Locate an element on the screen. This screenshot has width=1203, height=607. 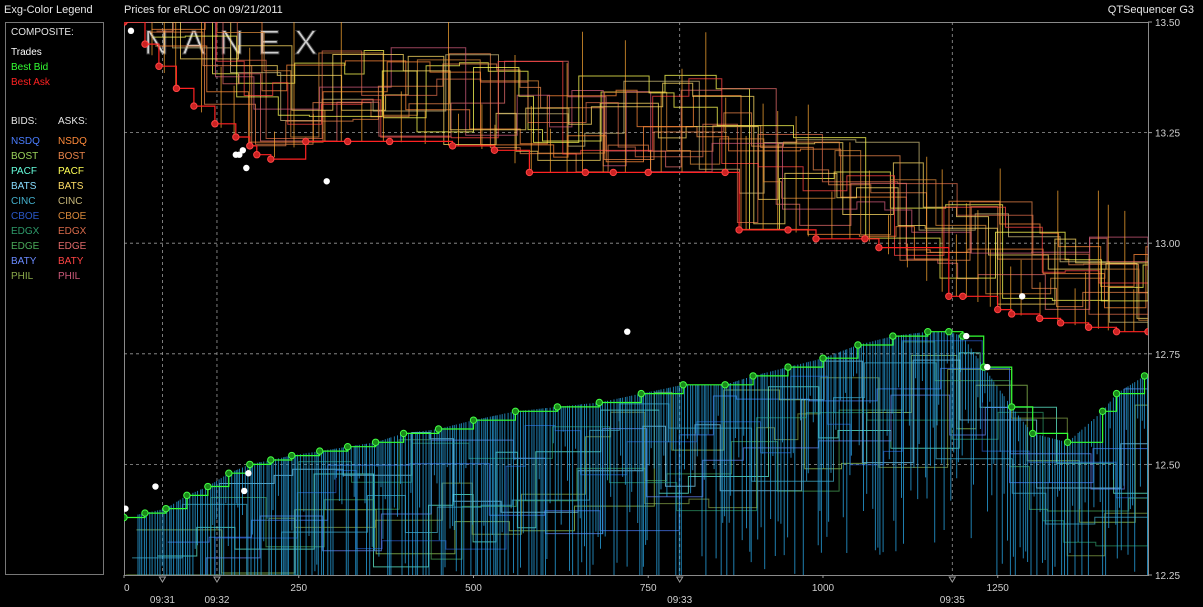
x-tick-label-5: 1250 is located at coordinates (998, 588).